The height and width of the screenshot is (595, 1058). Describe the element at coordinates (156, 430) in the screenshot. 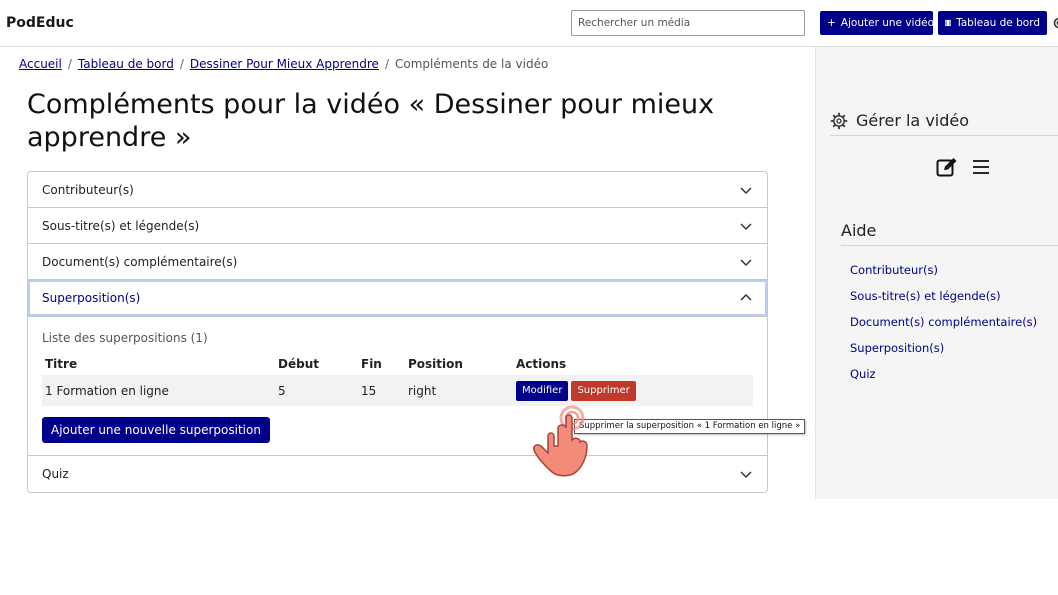

I see `add-overlay-button: Ajouter une nouvelle superposition` at that location.